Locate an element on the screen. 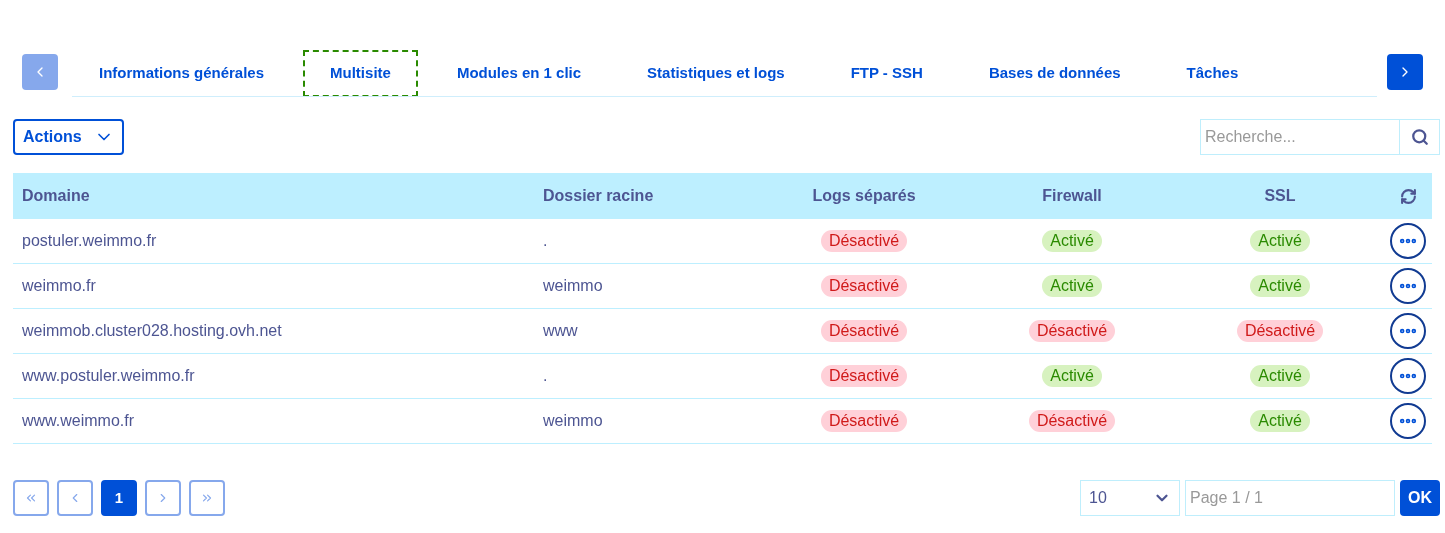 The image size is (1445, 533). column-header: Firewall is located at coordinates (1072, 196).